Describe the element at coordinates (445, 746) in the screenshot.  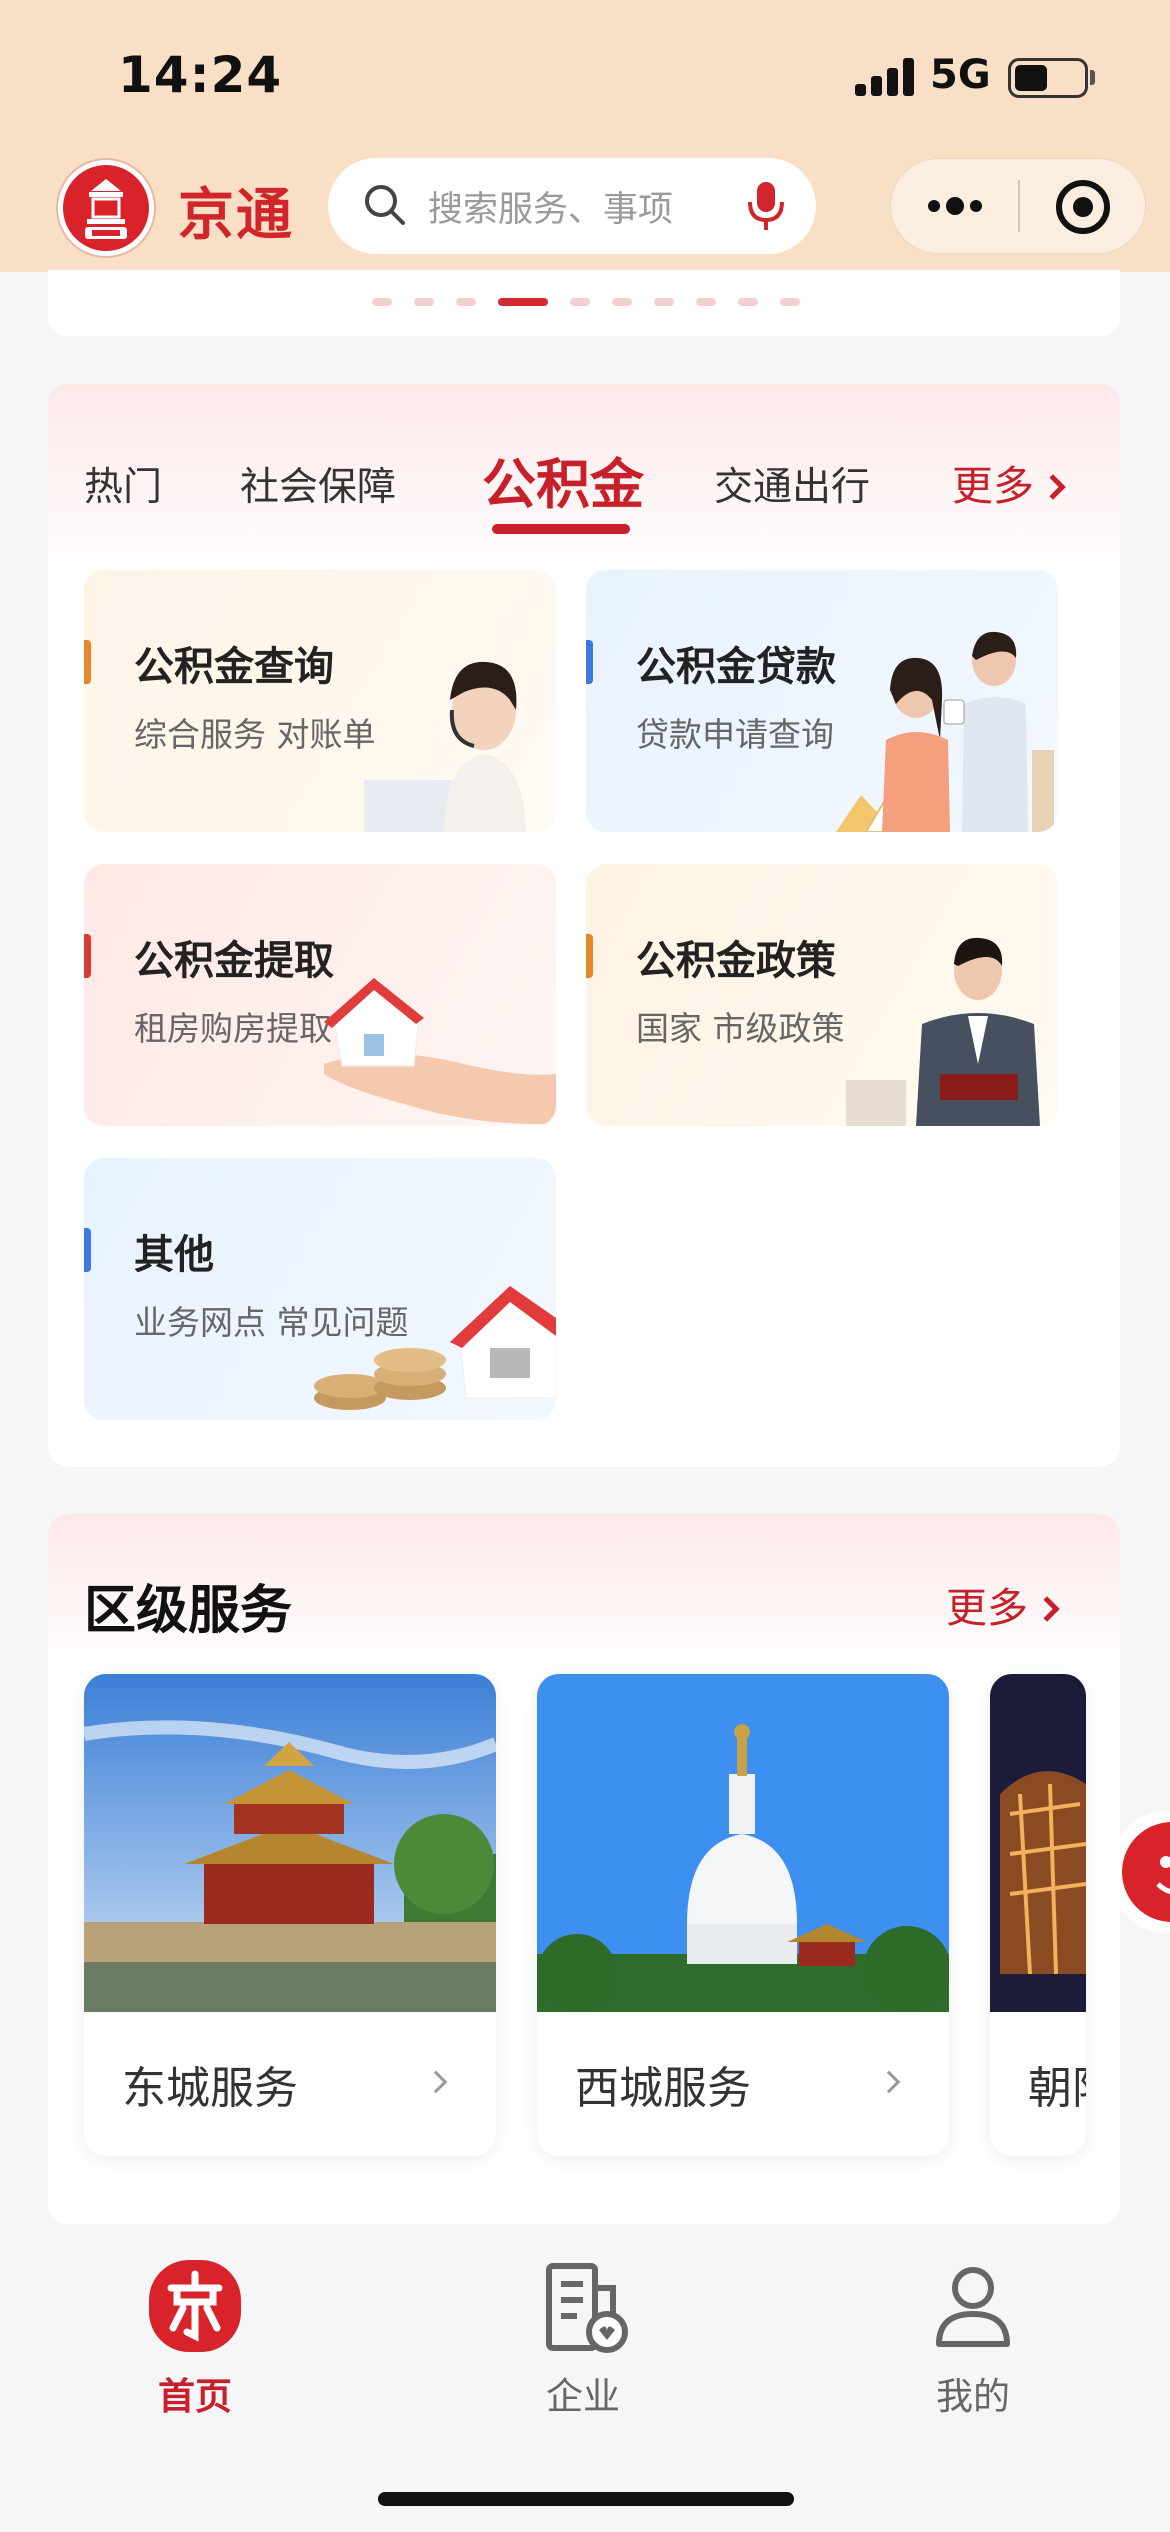
I see `customer-service-illustration` at that location.